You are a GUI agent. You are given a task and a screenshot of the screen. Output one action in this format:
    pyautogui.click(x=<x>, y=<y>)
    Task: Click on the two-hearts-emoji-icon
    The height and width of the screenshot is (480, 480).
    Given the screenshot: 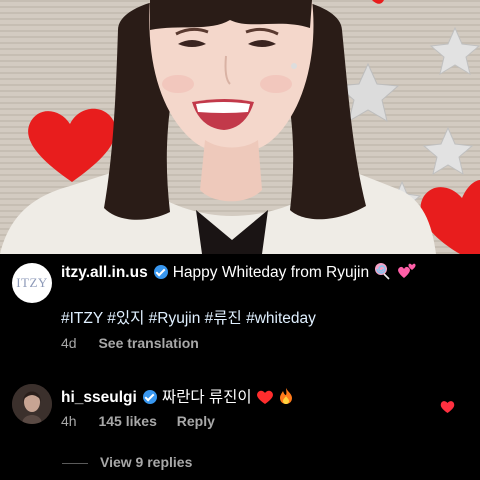 What is the action you would take?
    pyautogui.click(x=406, y=270)
    